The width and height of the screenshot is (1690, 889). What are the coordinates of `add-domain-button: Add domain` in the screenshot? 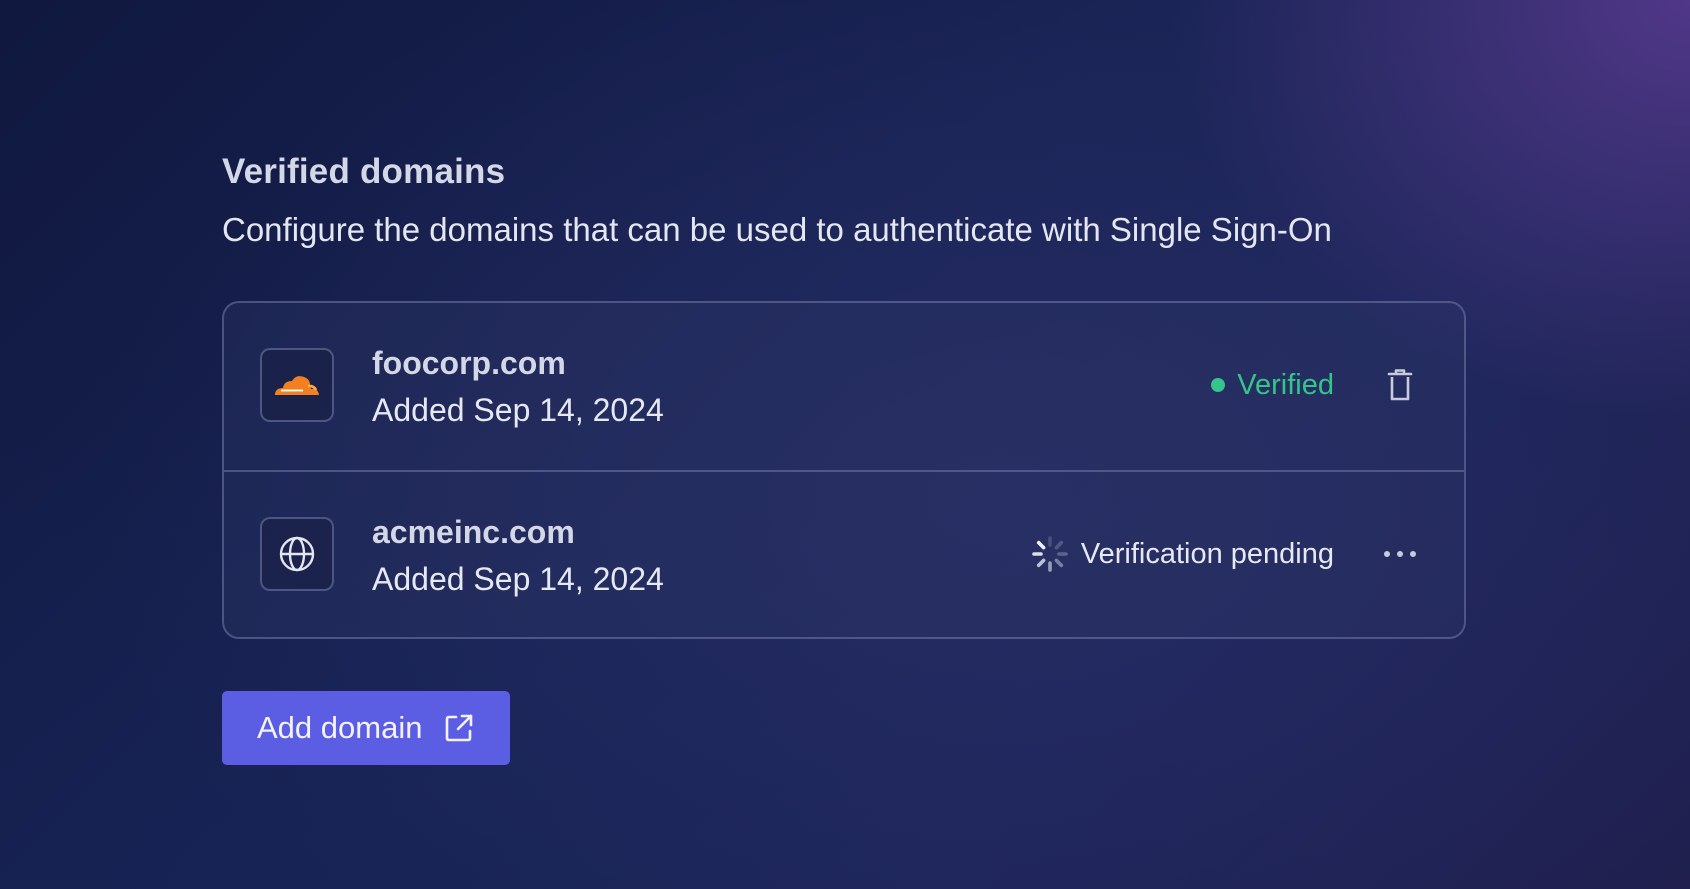 It's located at (366, 728).